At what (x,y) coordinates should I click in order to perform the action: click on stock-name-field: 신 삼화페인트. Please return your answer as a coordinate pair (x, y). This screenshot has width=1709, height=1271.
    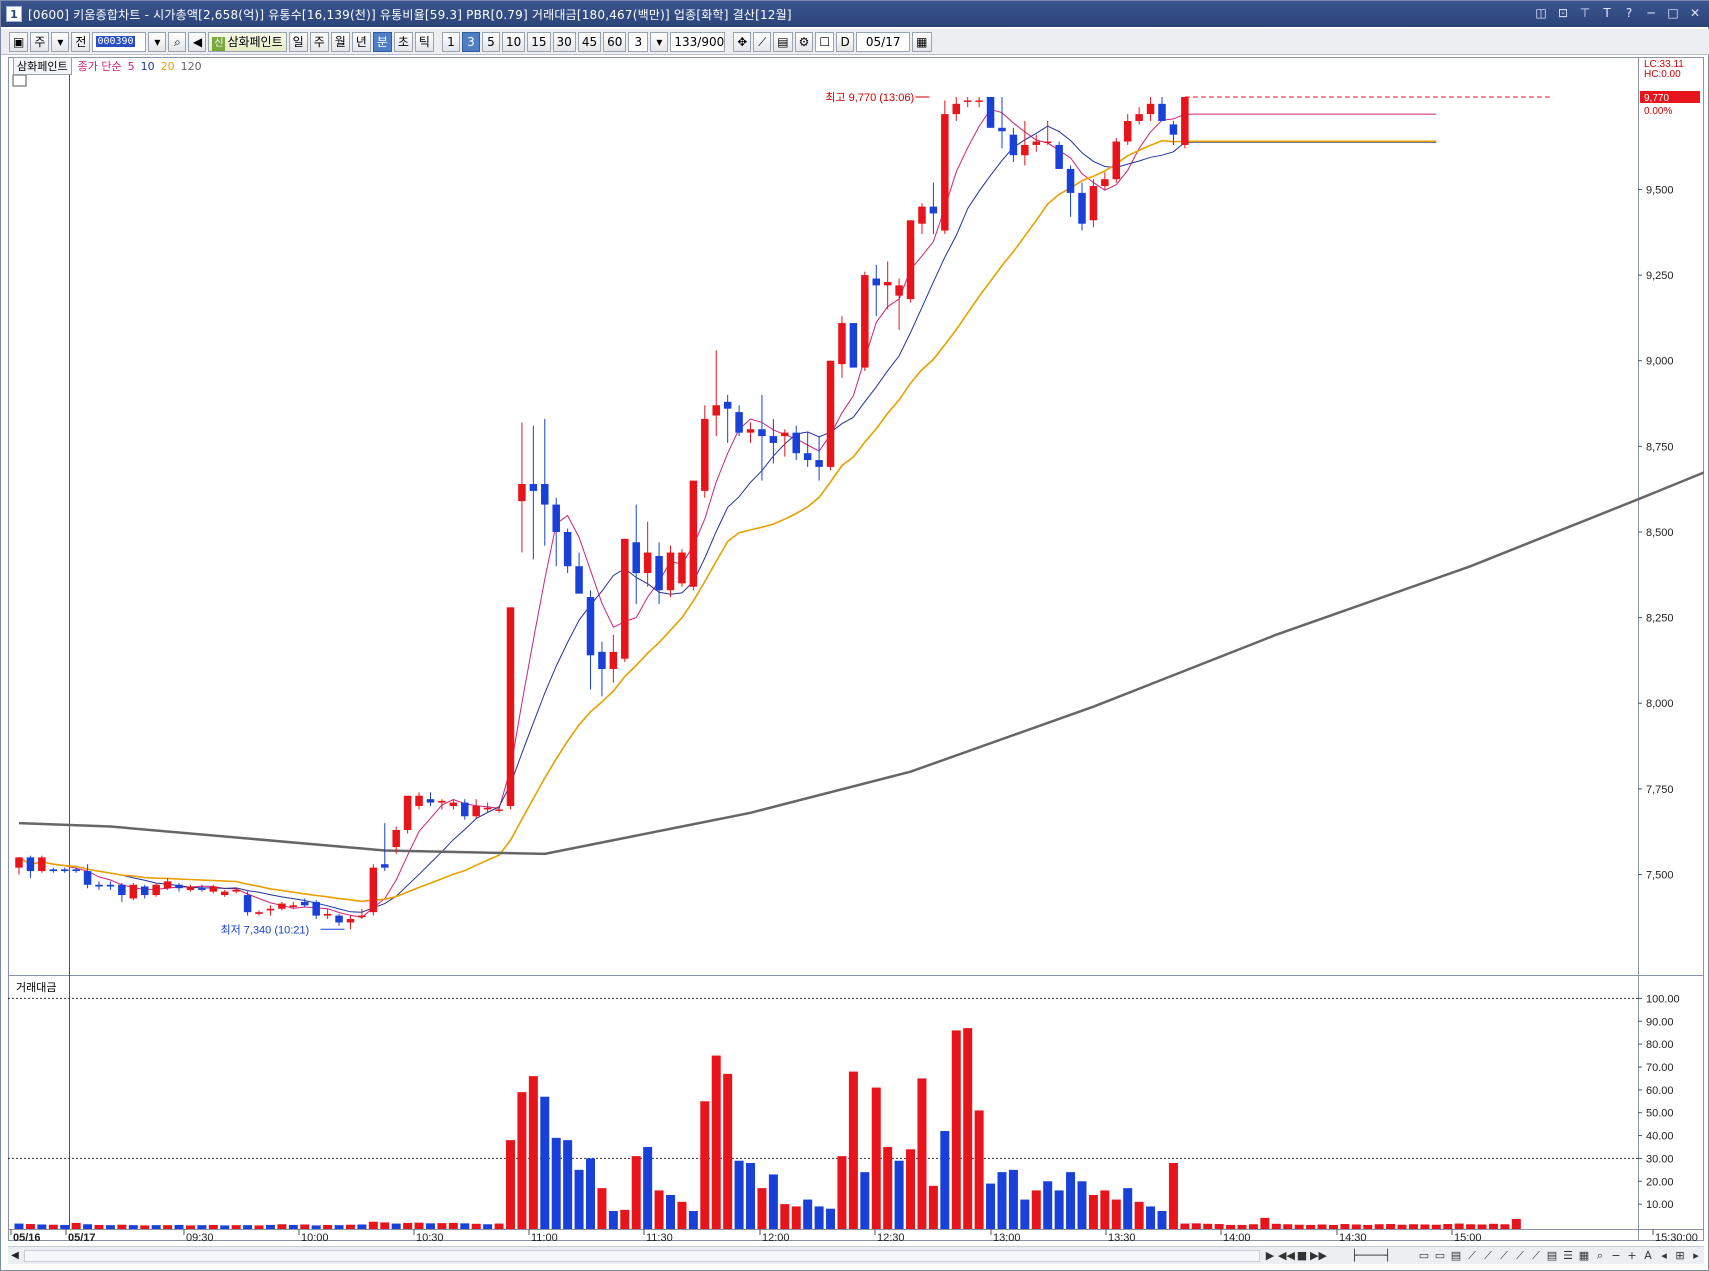
    Looking at the image, I should click on (247, 41).